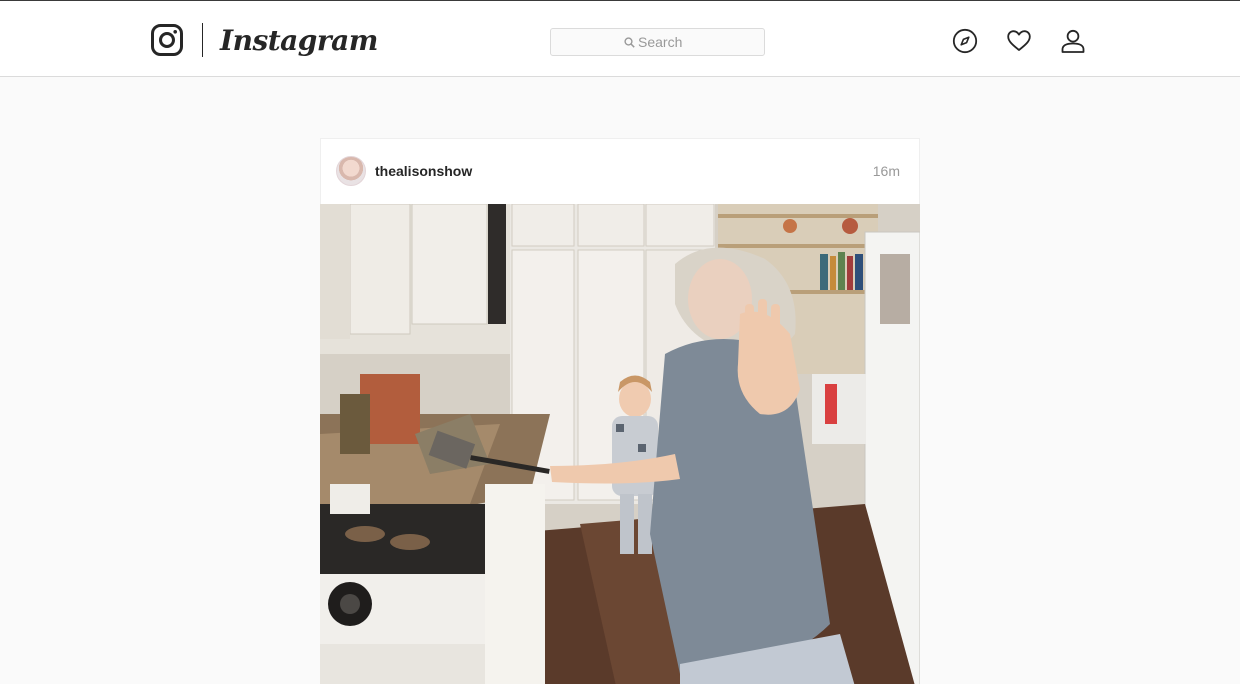 The height and width of the screenshot is (684, 1240). What do you see at coordinates (886, 171) in the screenshot?
I see `post-timestamp: 16m` at bounding box center [886, 171].